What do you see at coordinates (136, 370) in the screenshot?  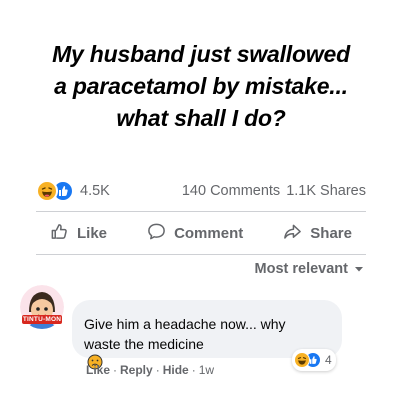 I see `comment-reply-link: Reply` at bounding box center [136, 370].